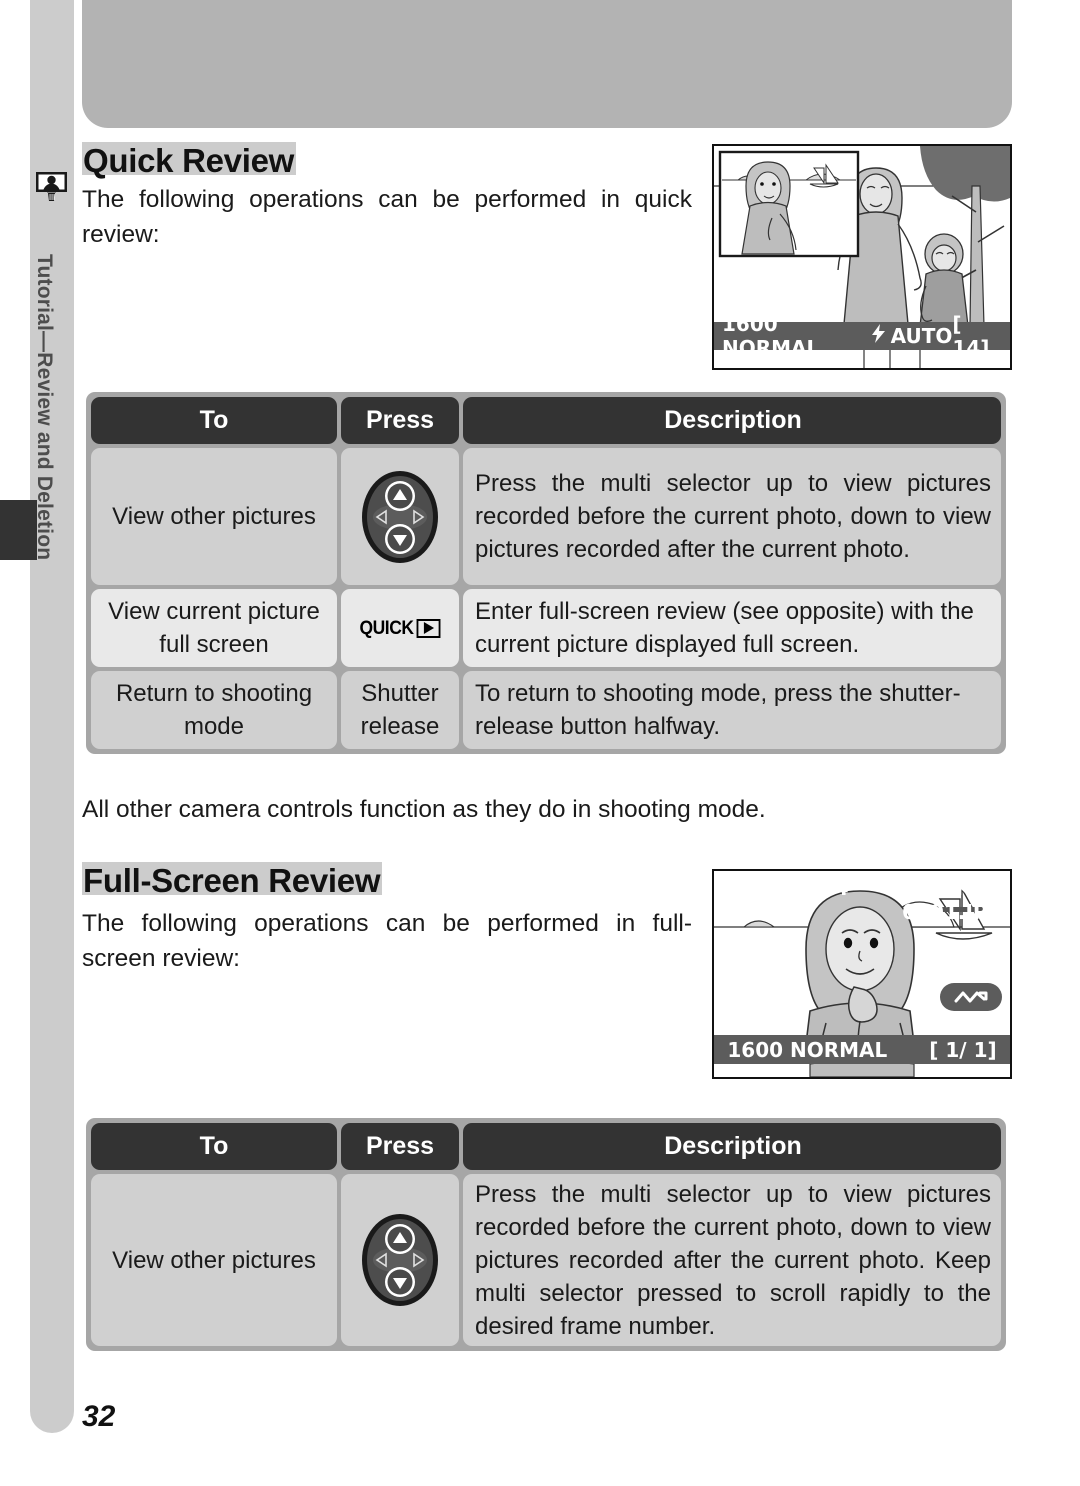 The width and height of the screenshot is (1080, 1486). I want to click on quick-review-status-bar: 1600 NORMAL AUTO [ 14], so click(862, 336).